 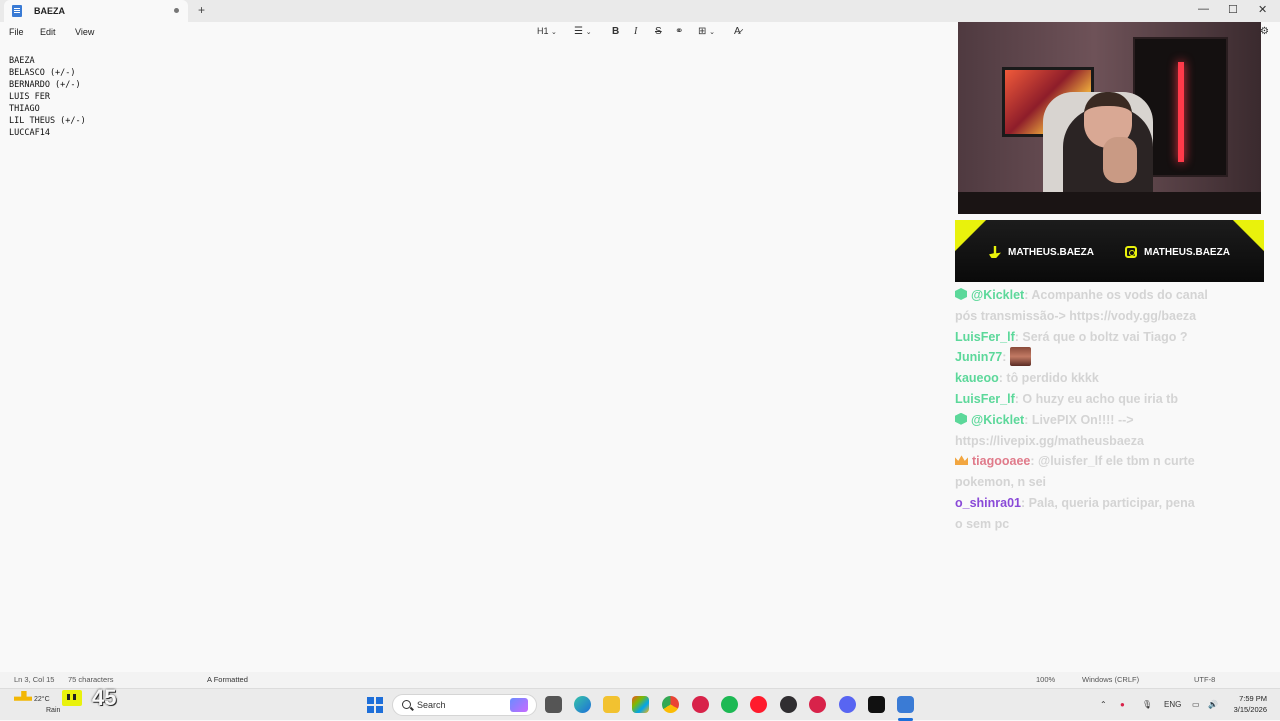 I want to click on encoding: UTF-8, so click(x=1204, y=679).